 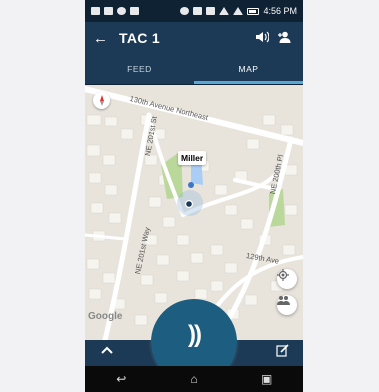 I want to click on google-attribution: Google, so click(x=105, y=316).